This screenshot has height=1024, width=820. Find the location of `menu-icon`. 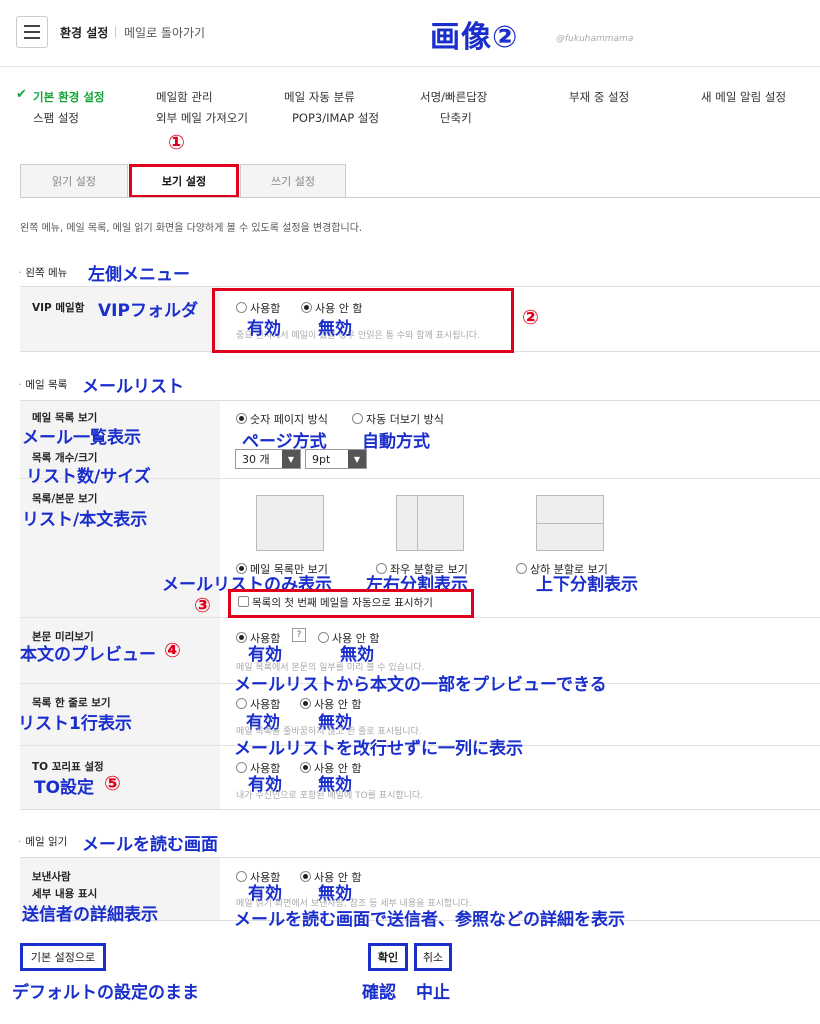

menu-icon is located at coordinates (32, 32).